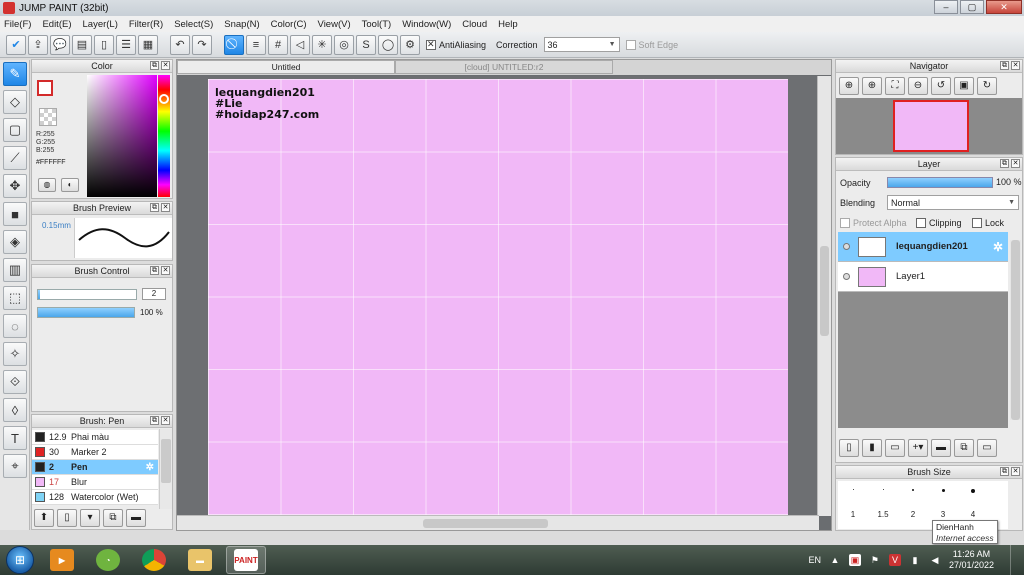  What do you see at coordinates (15, 270) in the screenshot?
I see `gradient-tool-icon: ▥` at bounding box center [15, 270].